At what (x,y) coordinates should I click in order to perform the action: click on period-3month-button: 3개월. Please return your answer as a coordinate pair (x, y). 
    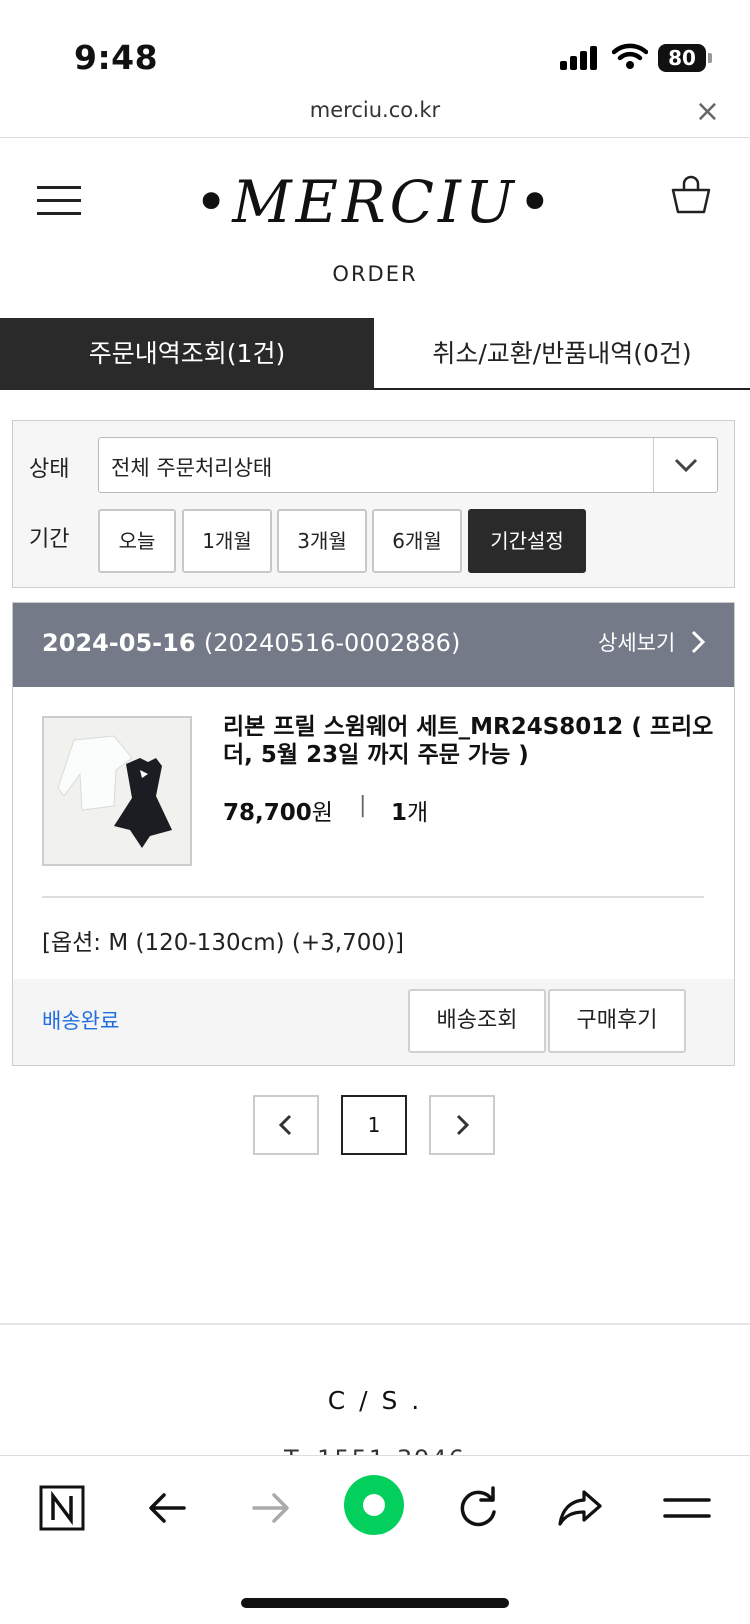
    Looking at the image, I should click on (322, 541).